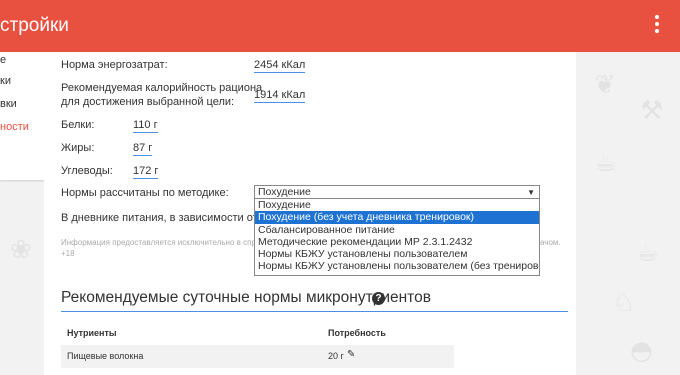 The image size is (680, 375). Describe the element at coordinates (378, 298) in the screenshot. I see `help-icon: ?` at that location.